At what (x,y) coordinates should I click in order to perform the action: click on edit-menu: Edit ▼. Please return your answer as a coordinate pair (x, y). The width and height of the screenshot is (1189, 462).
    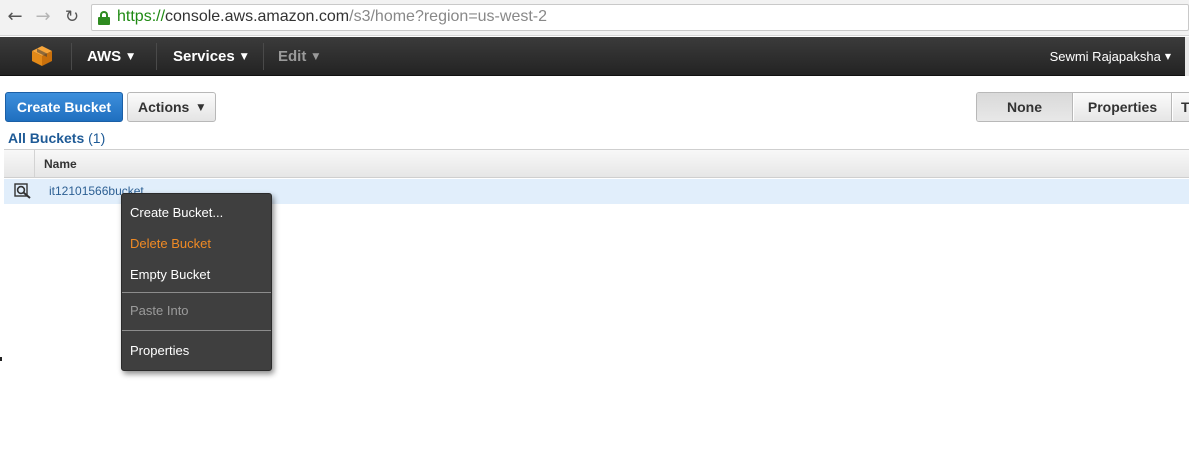
    Looking at the image, I should click on (298, 56).